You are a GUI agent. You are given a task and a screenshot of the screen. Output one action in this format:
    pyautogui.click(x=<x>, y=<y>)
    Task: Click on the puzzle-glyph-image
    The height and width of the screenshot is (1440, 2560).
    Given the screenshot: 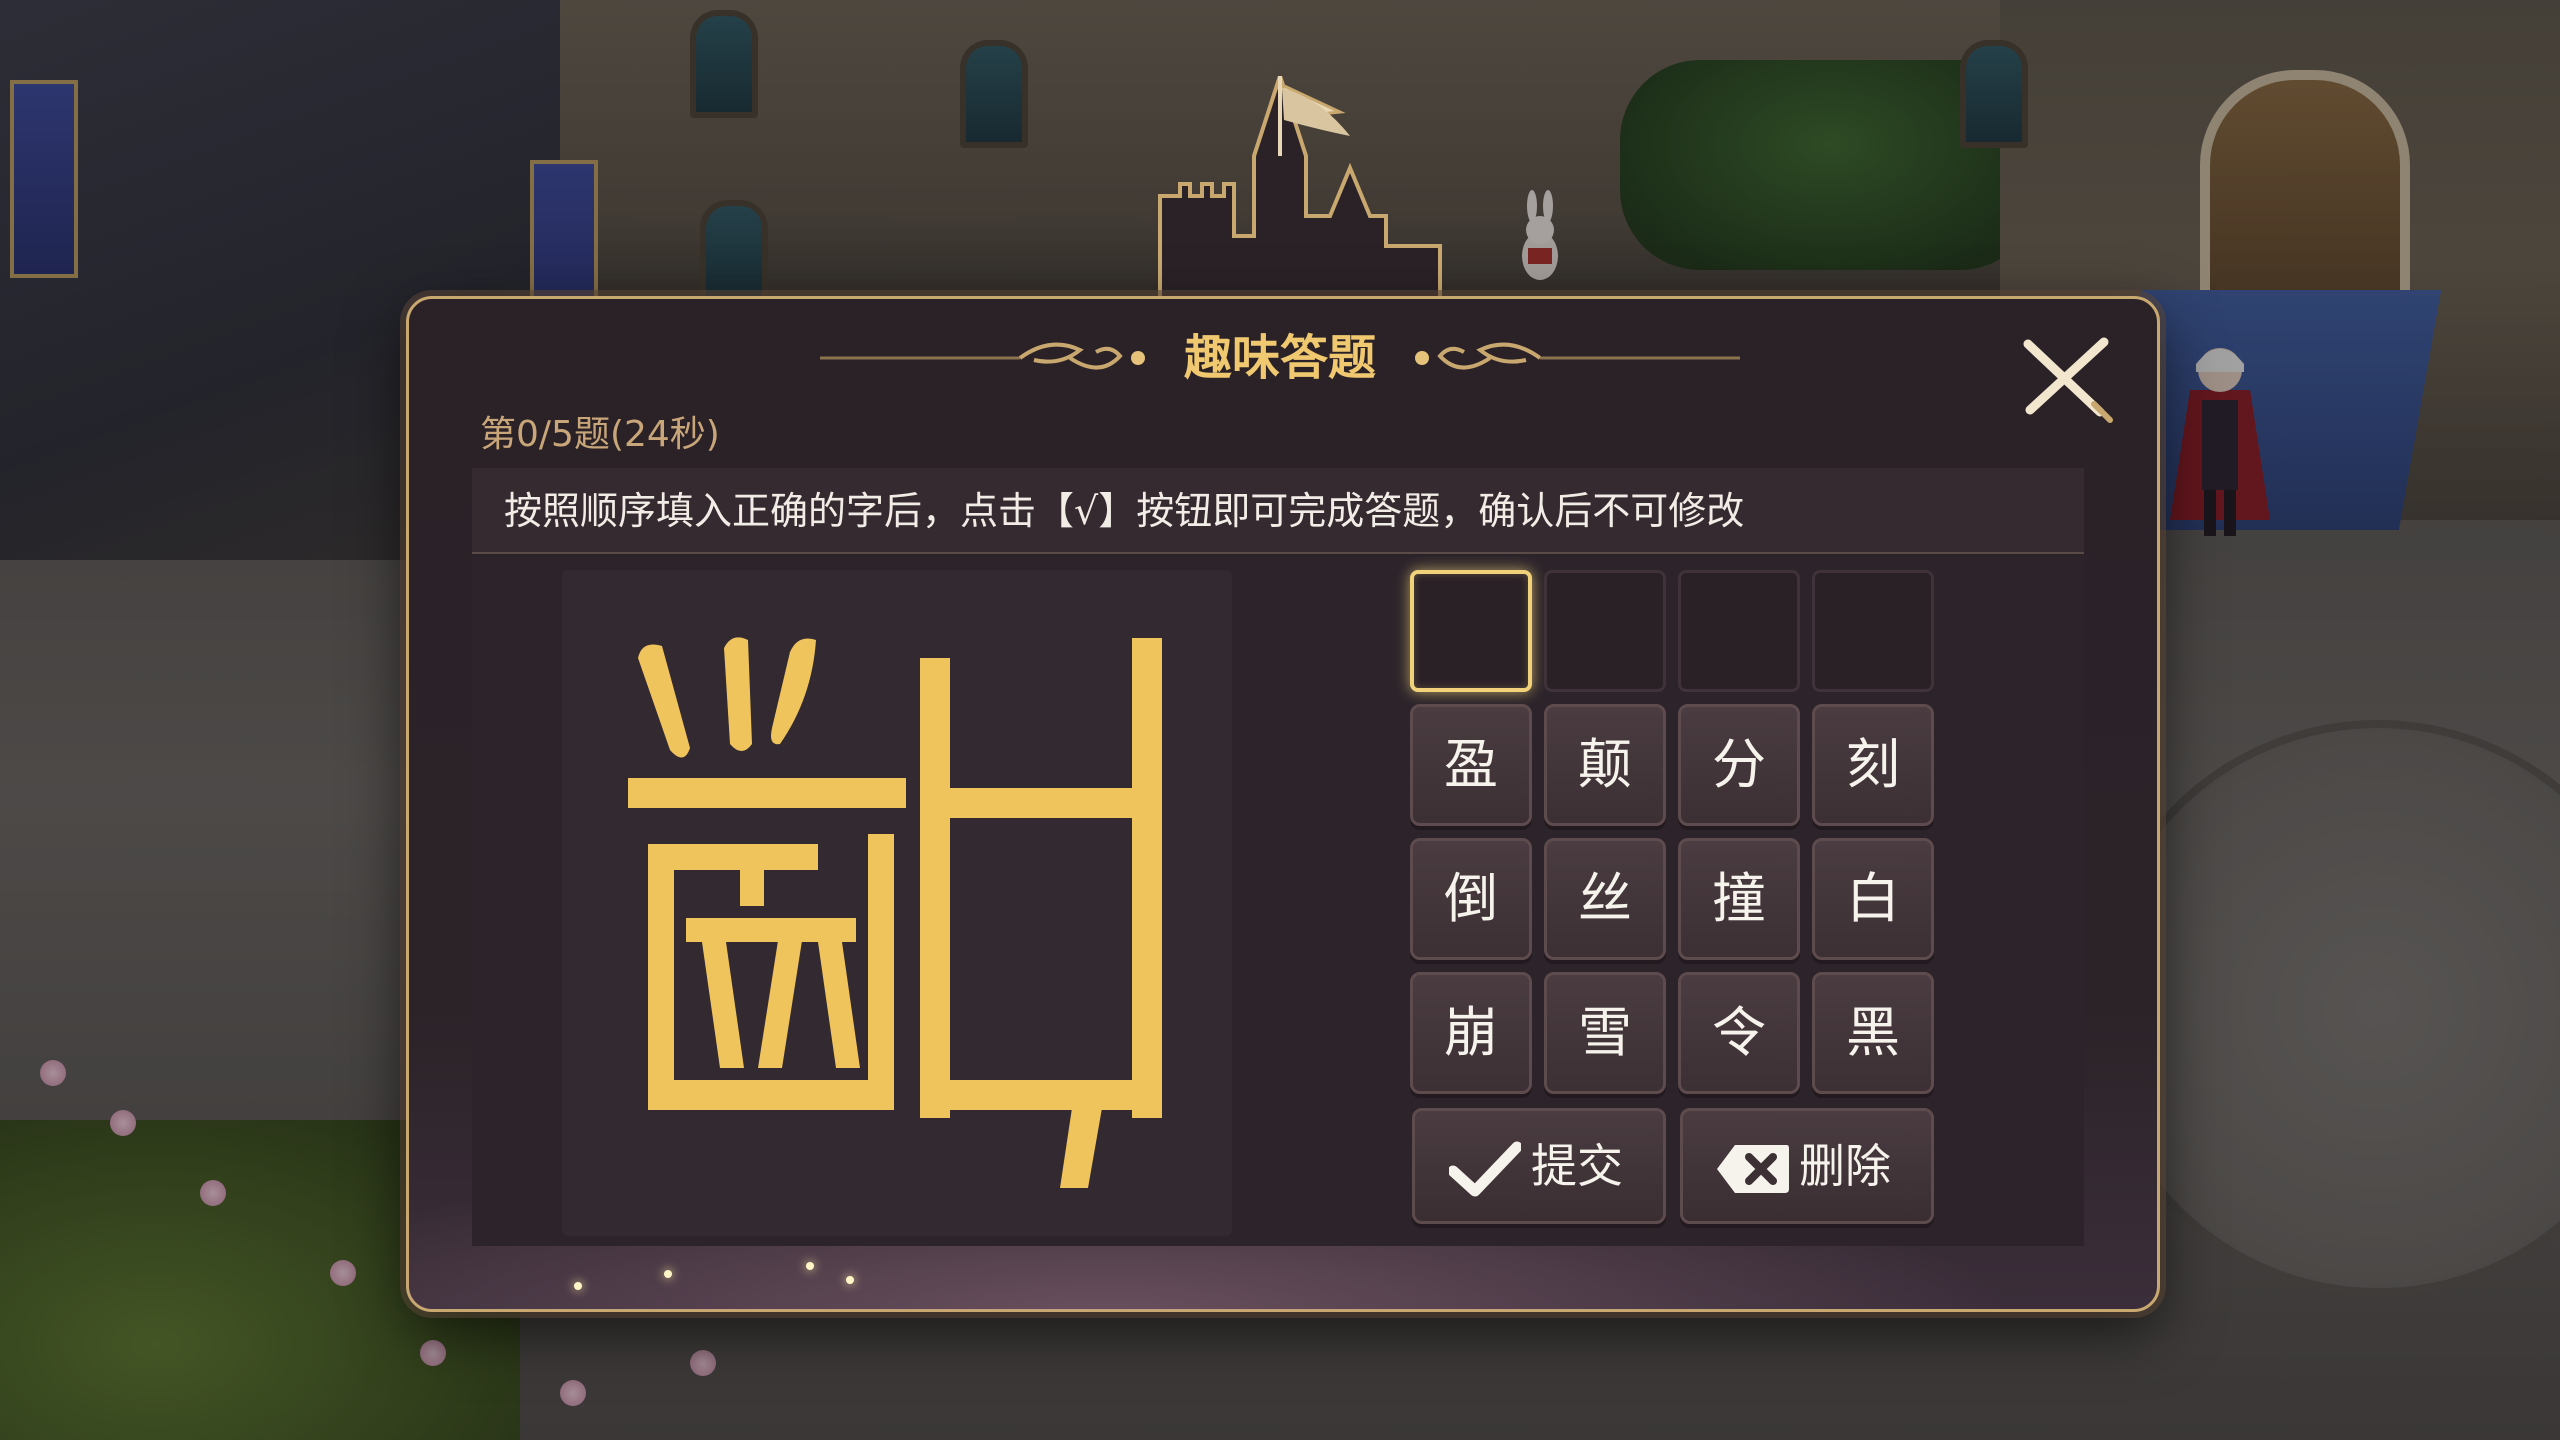 What is the action you would take?
    pyautogui.click(x=895, y=912)
    